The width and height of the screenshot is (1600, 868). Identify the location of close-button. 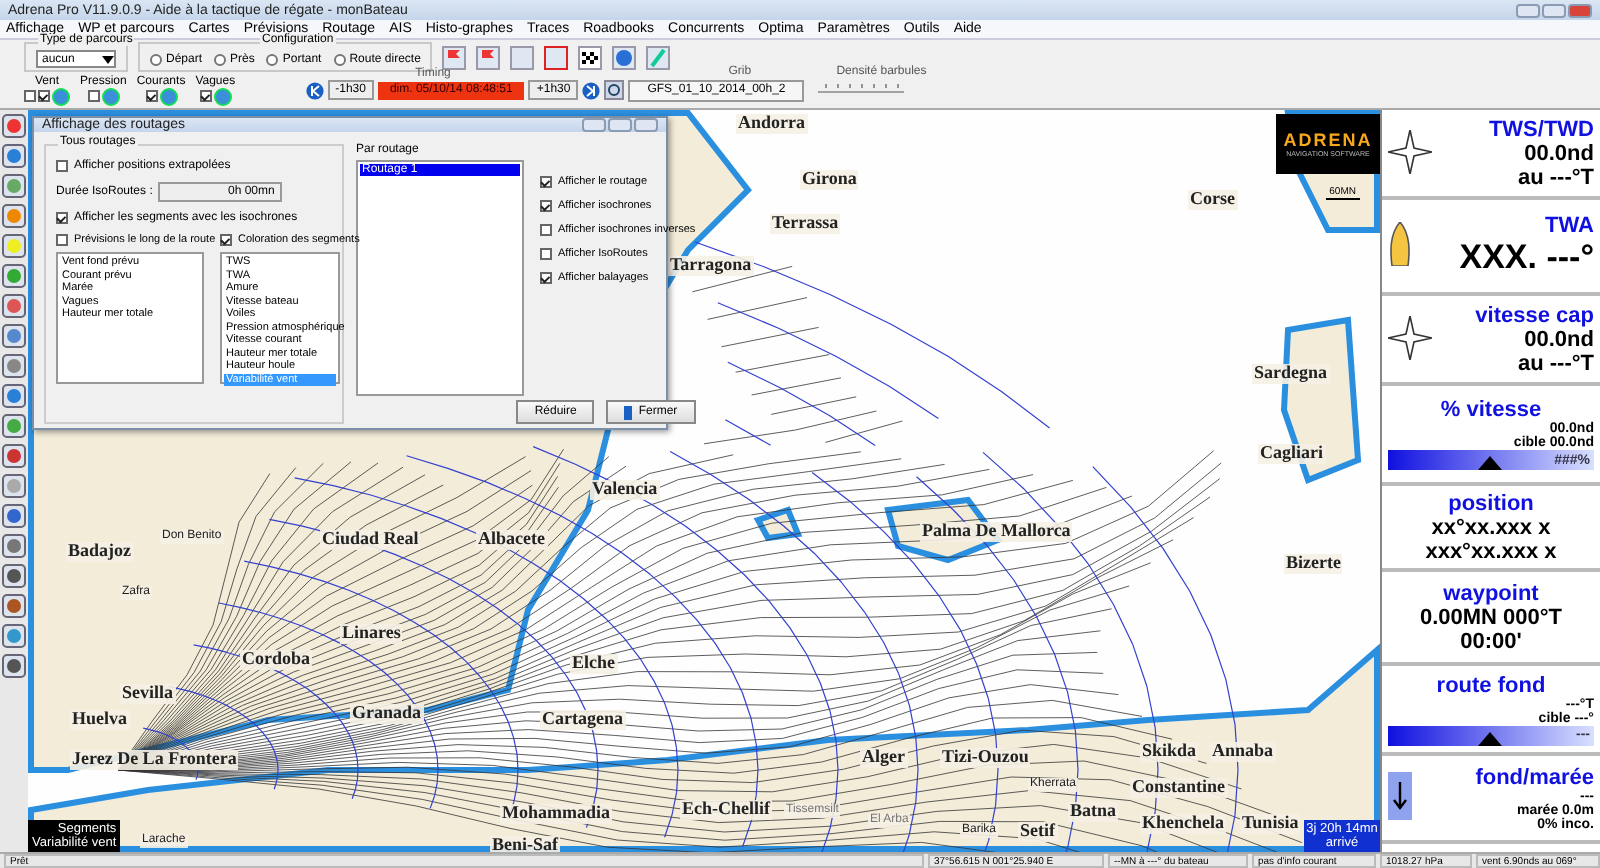
(1580, 10).